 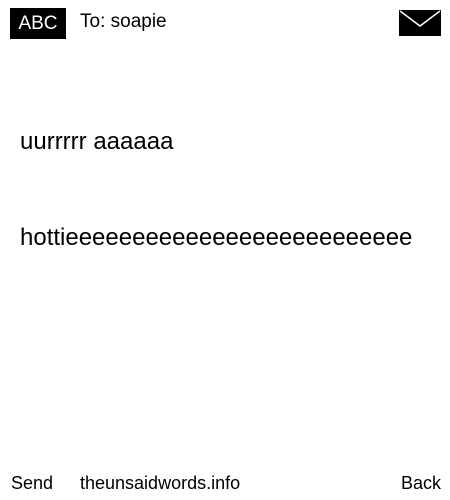 What do you see at coordinates (225, 23) in the screenshot?
I see `message-header: ABC To: soapie` at bounding box center [225, 23].